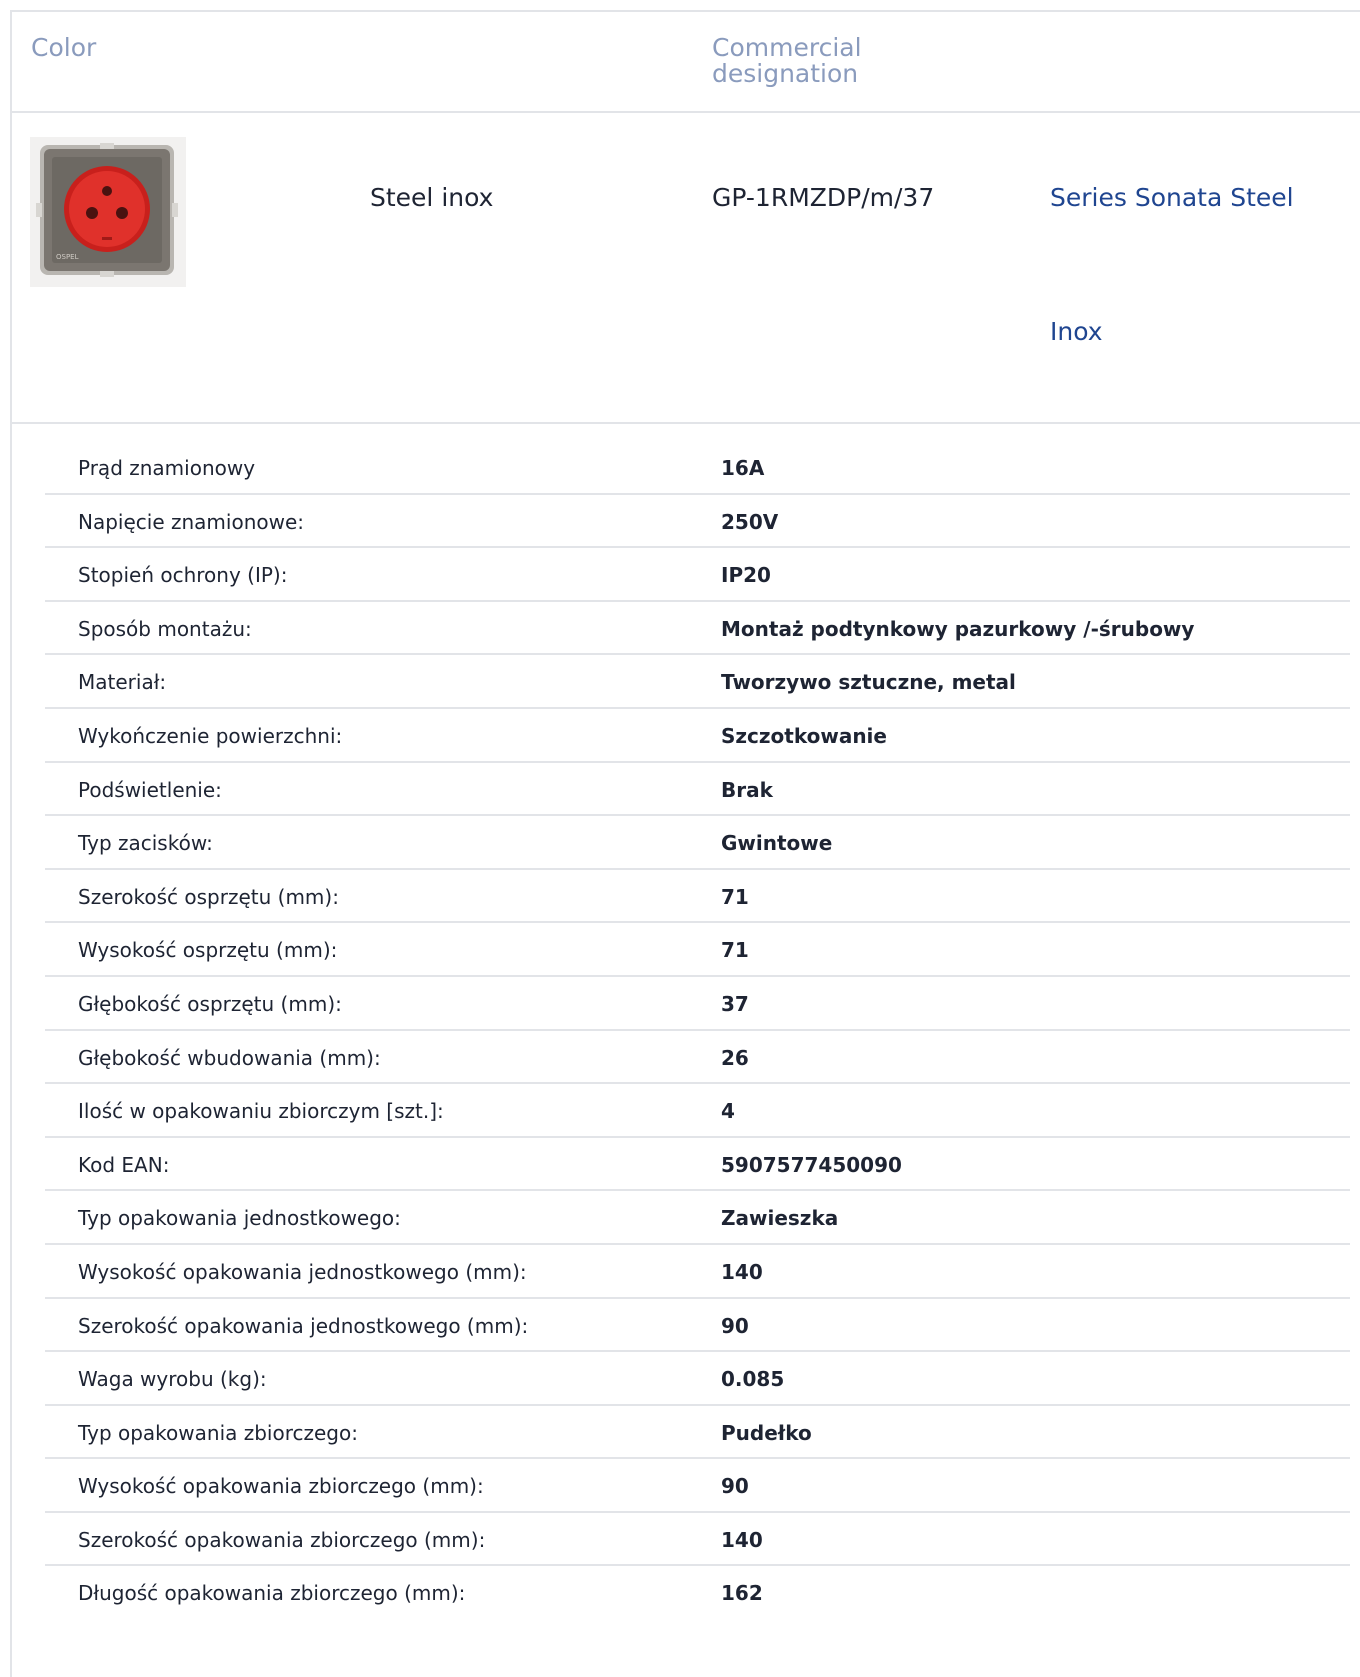  Describe the element at coordinates (697, 736) in the screenshot. I see `spec-row: Wykończenie powierzchni: Szczotkowanie` at that location.